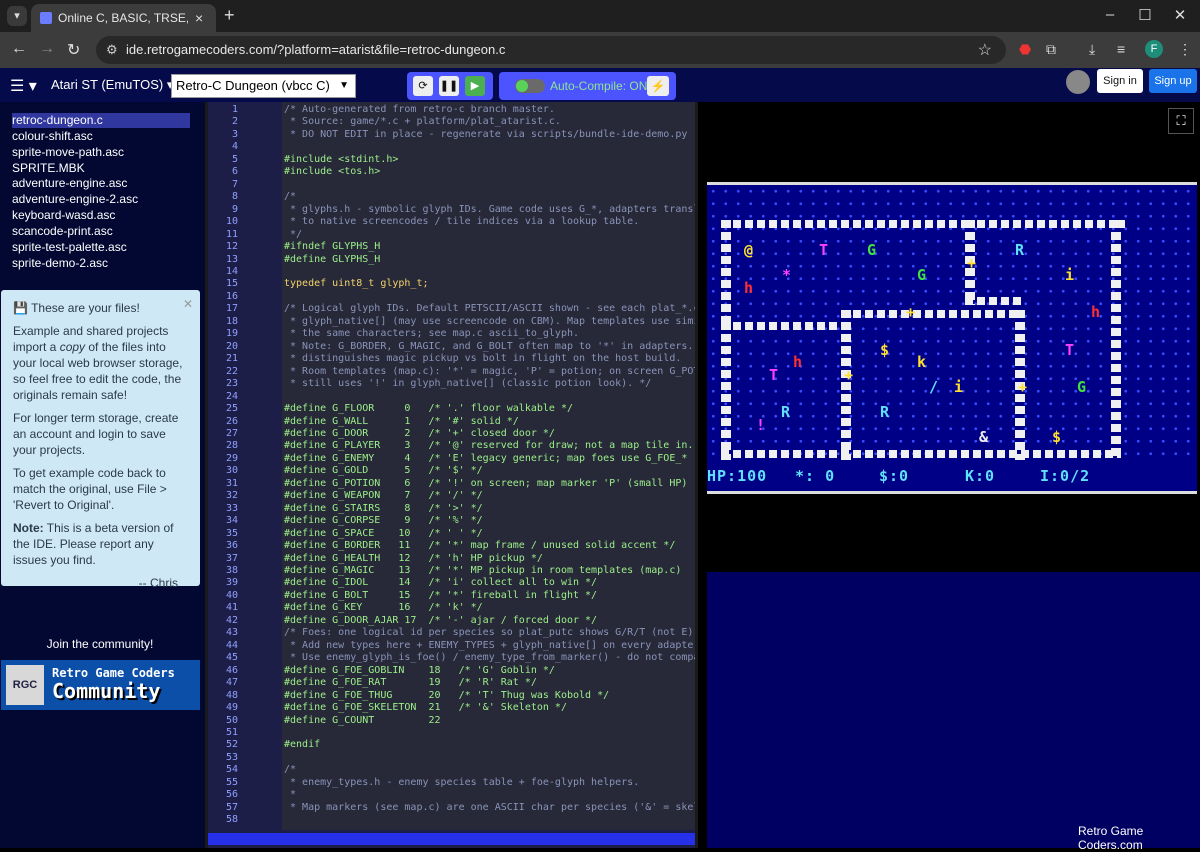  What do you see at coordinates (100, 685) in the screenshot?
I see `community-banner-link: RGC Retro Game Coders Community` at bounding box center [100, 685].